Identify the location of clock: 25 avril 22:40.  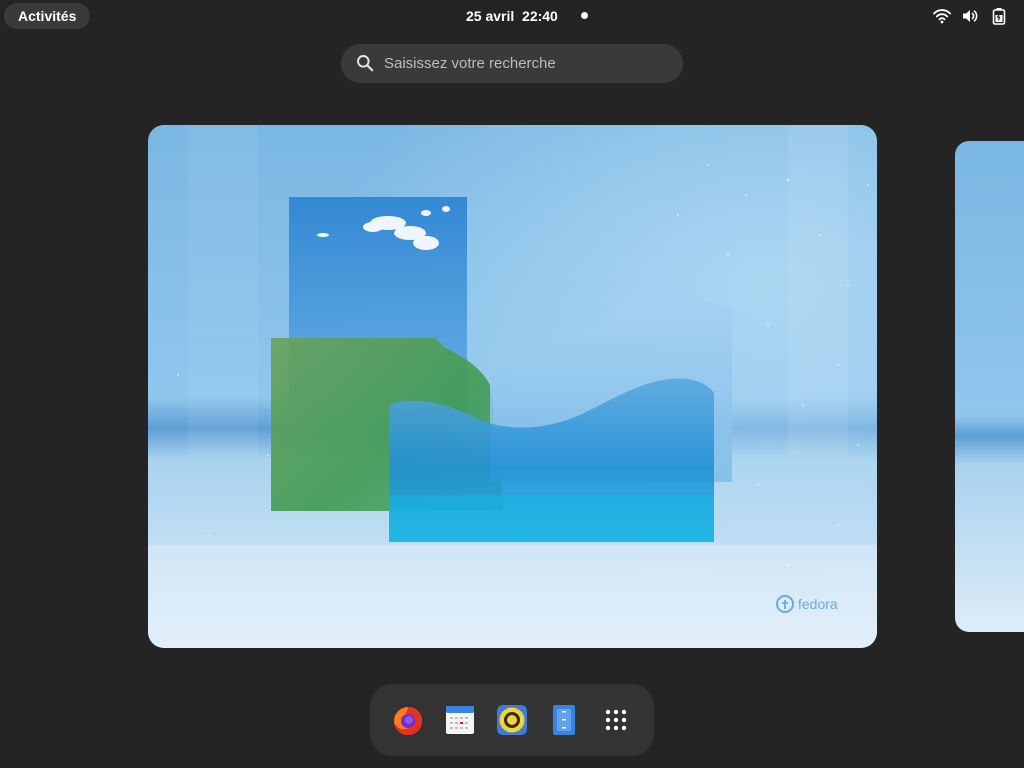
(512, 16).